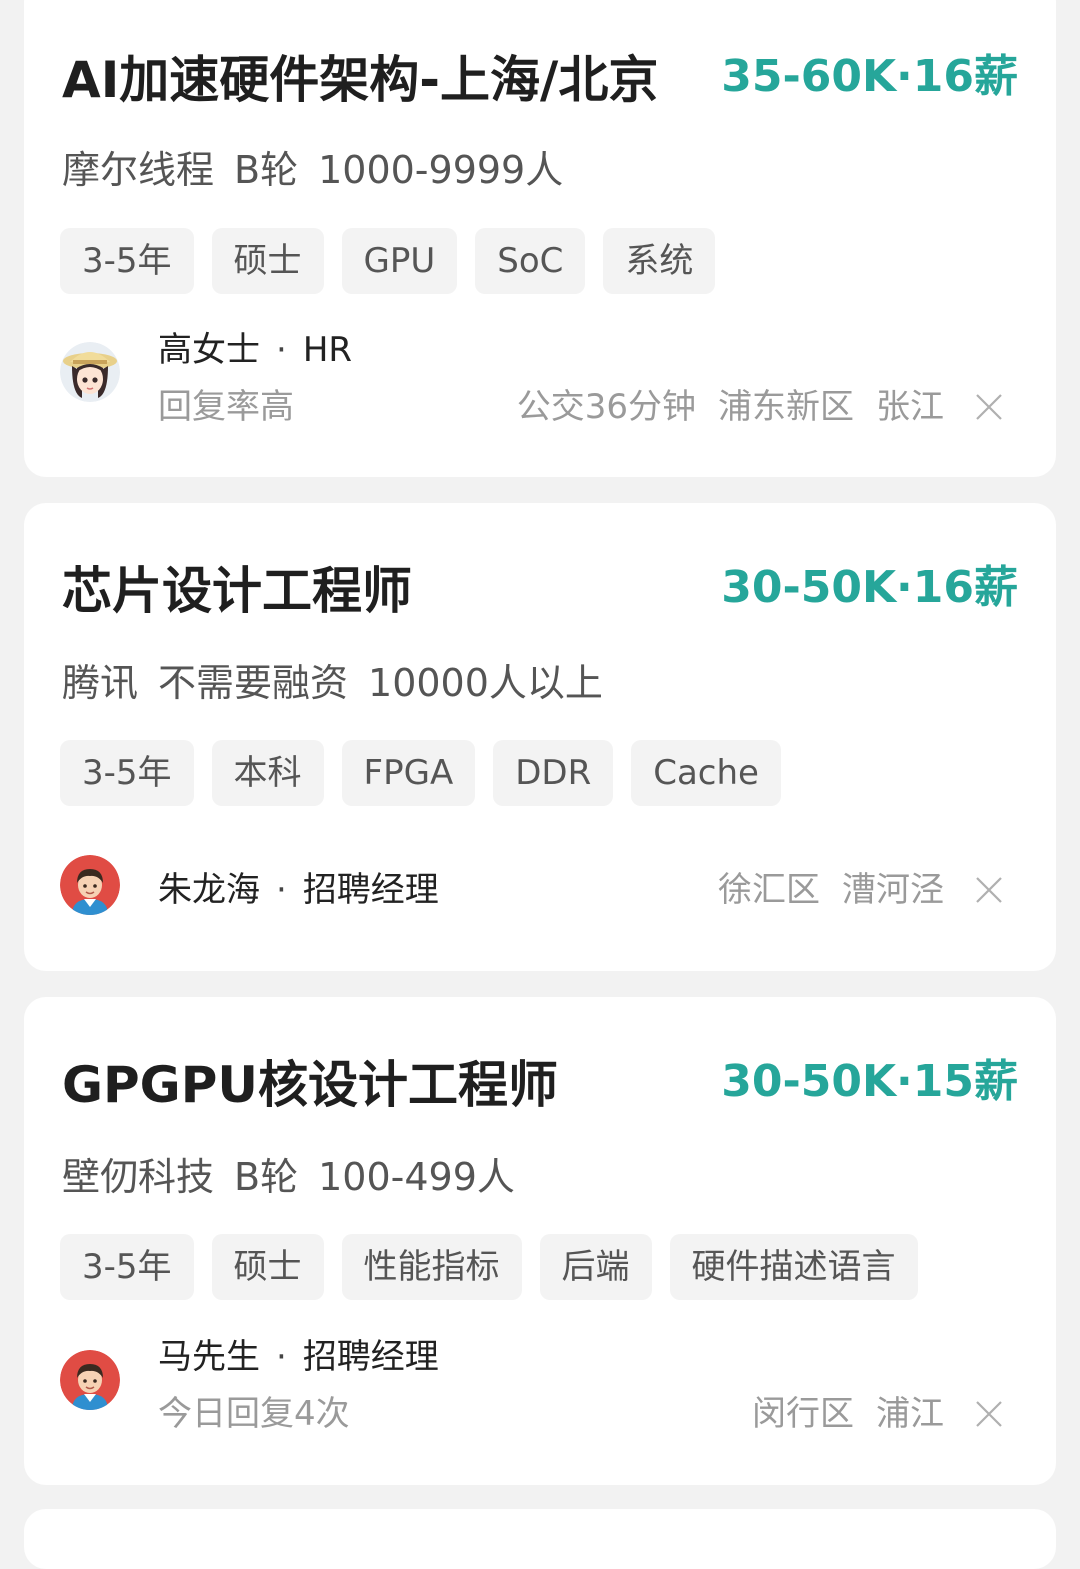  I want to click on job-title: AI加速硬件架构-上海/北京, so click(360, 80).